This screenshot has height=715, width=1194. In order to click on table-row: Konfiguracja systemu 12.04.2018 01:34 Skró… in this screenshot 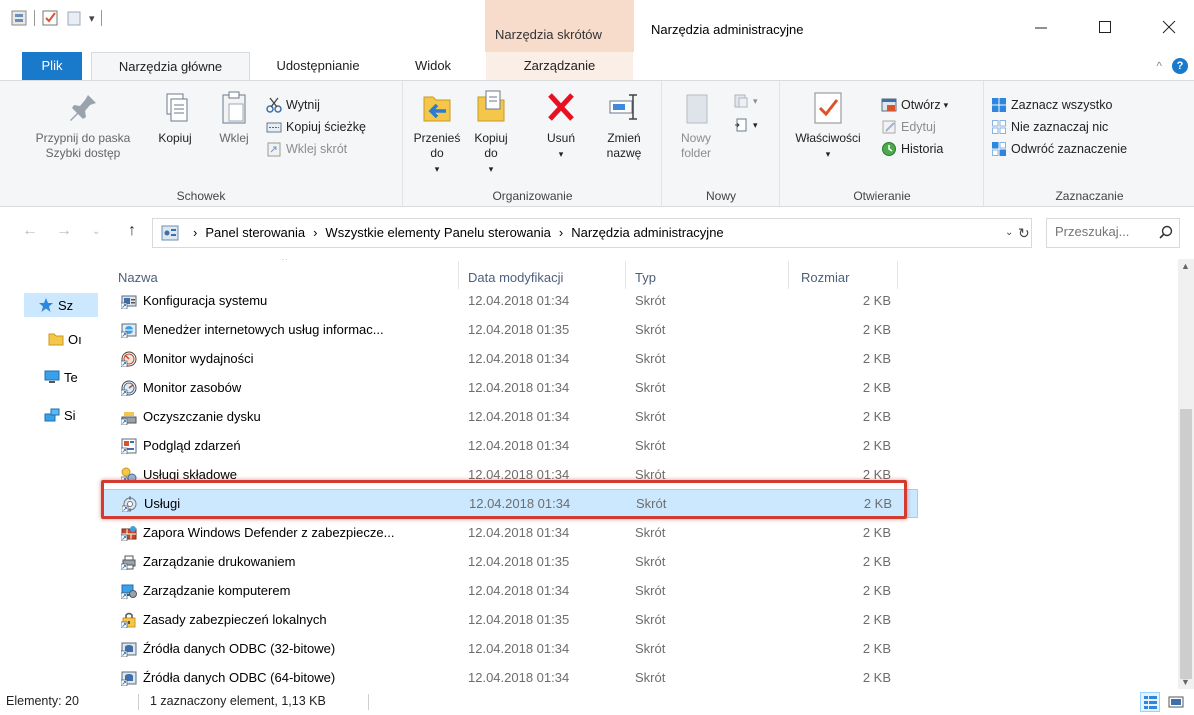, I will do `click(510, 300)`.